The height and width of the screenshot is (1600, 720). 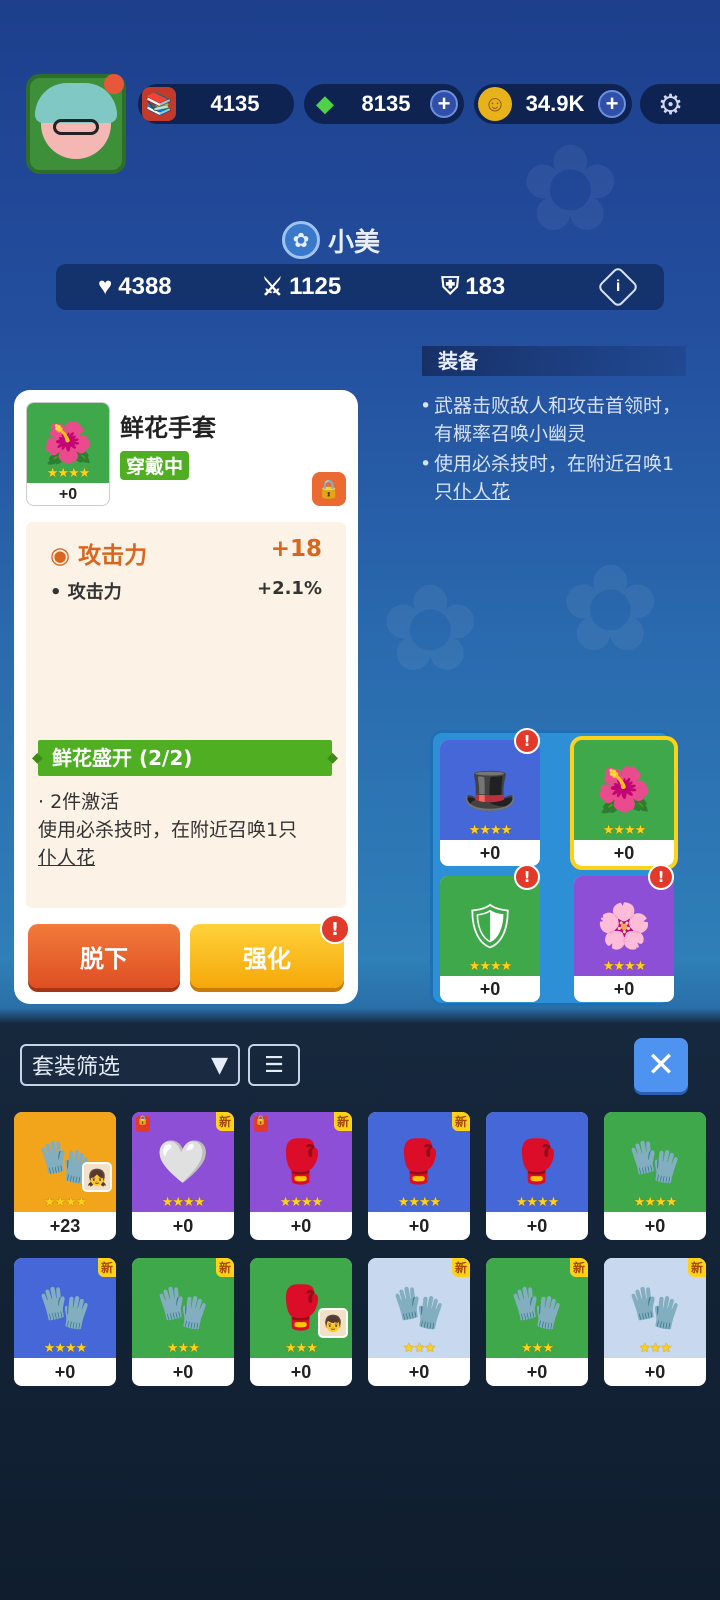 I want to click on info-button: i, so click(x=618, y=287).